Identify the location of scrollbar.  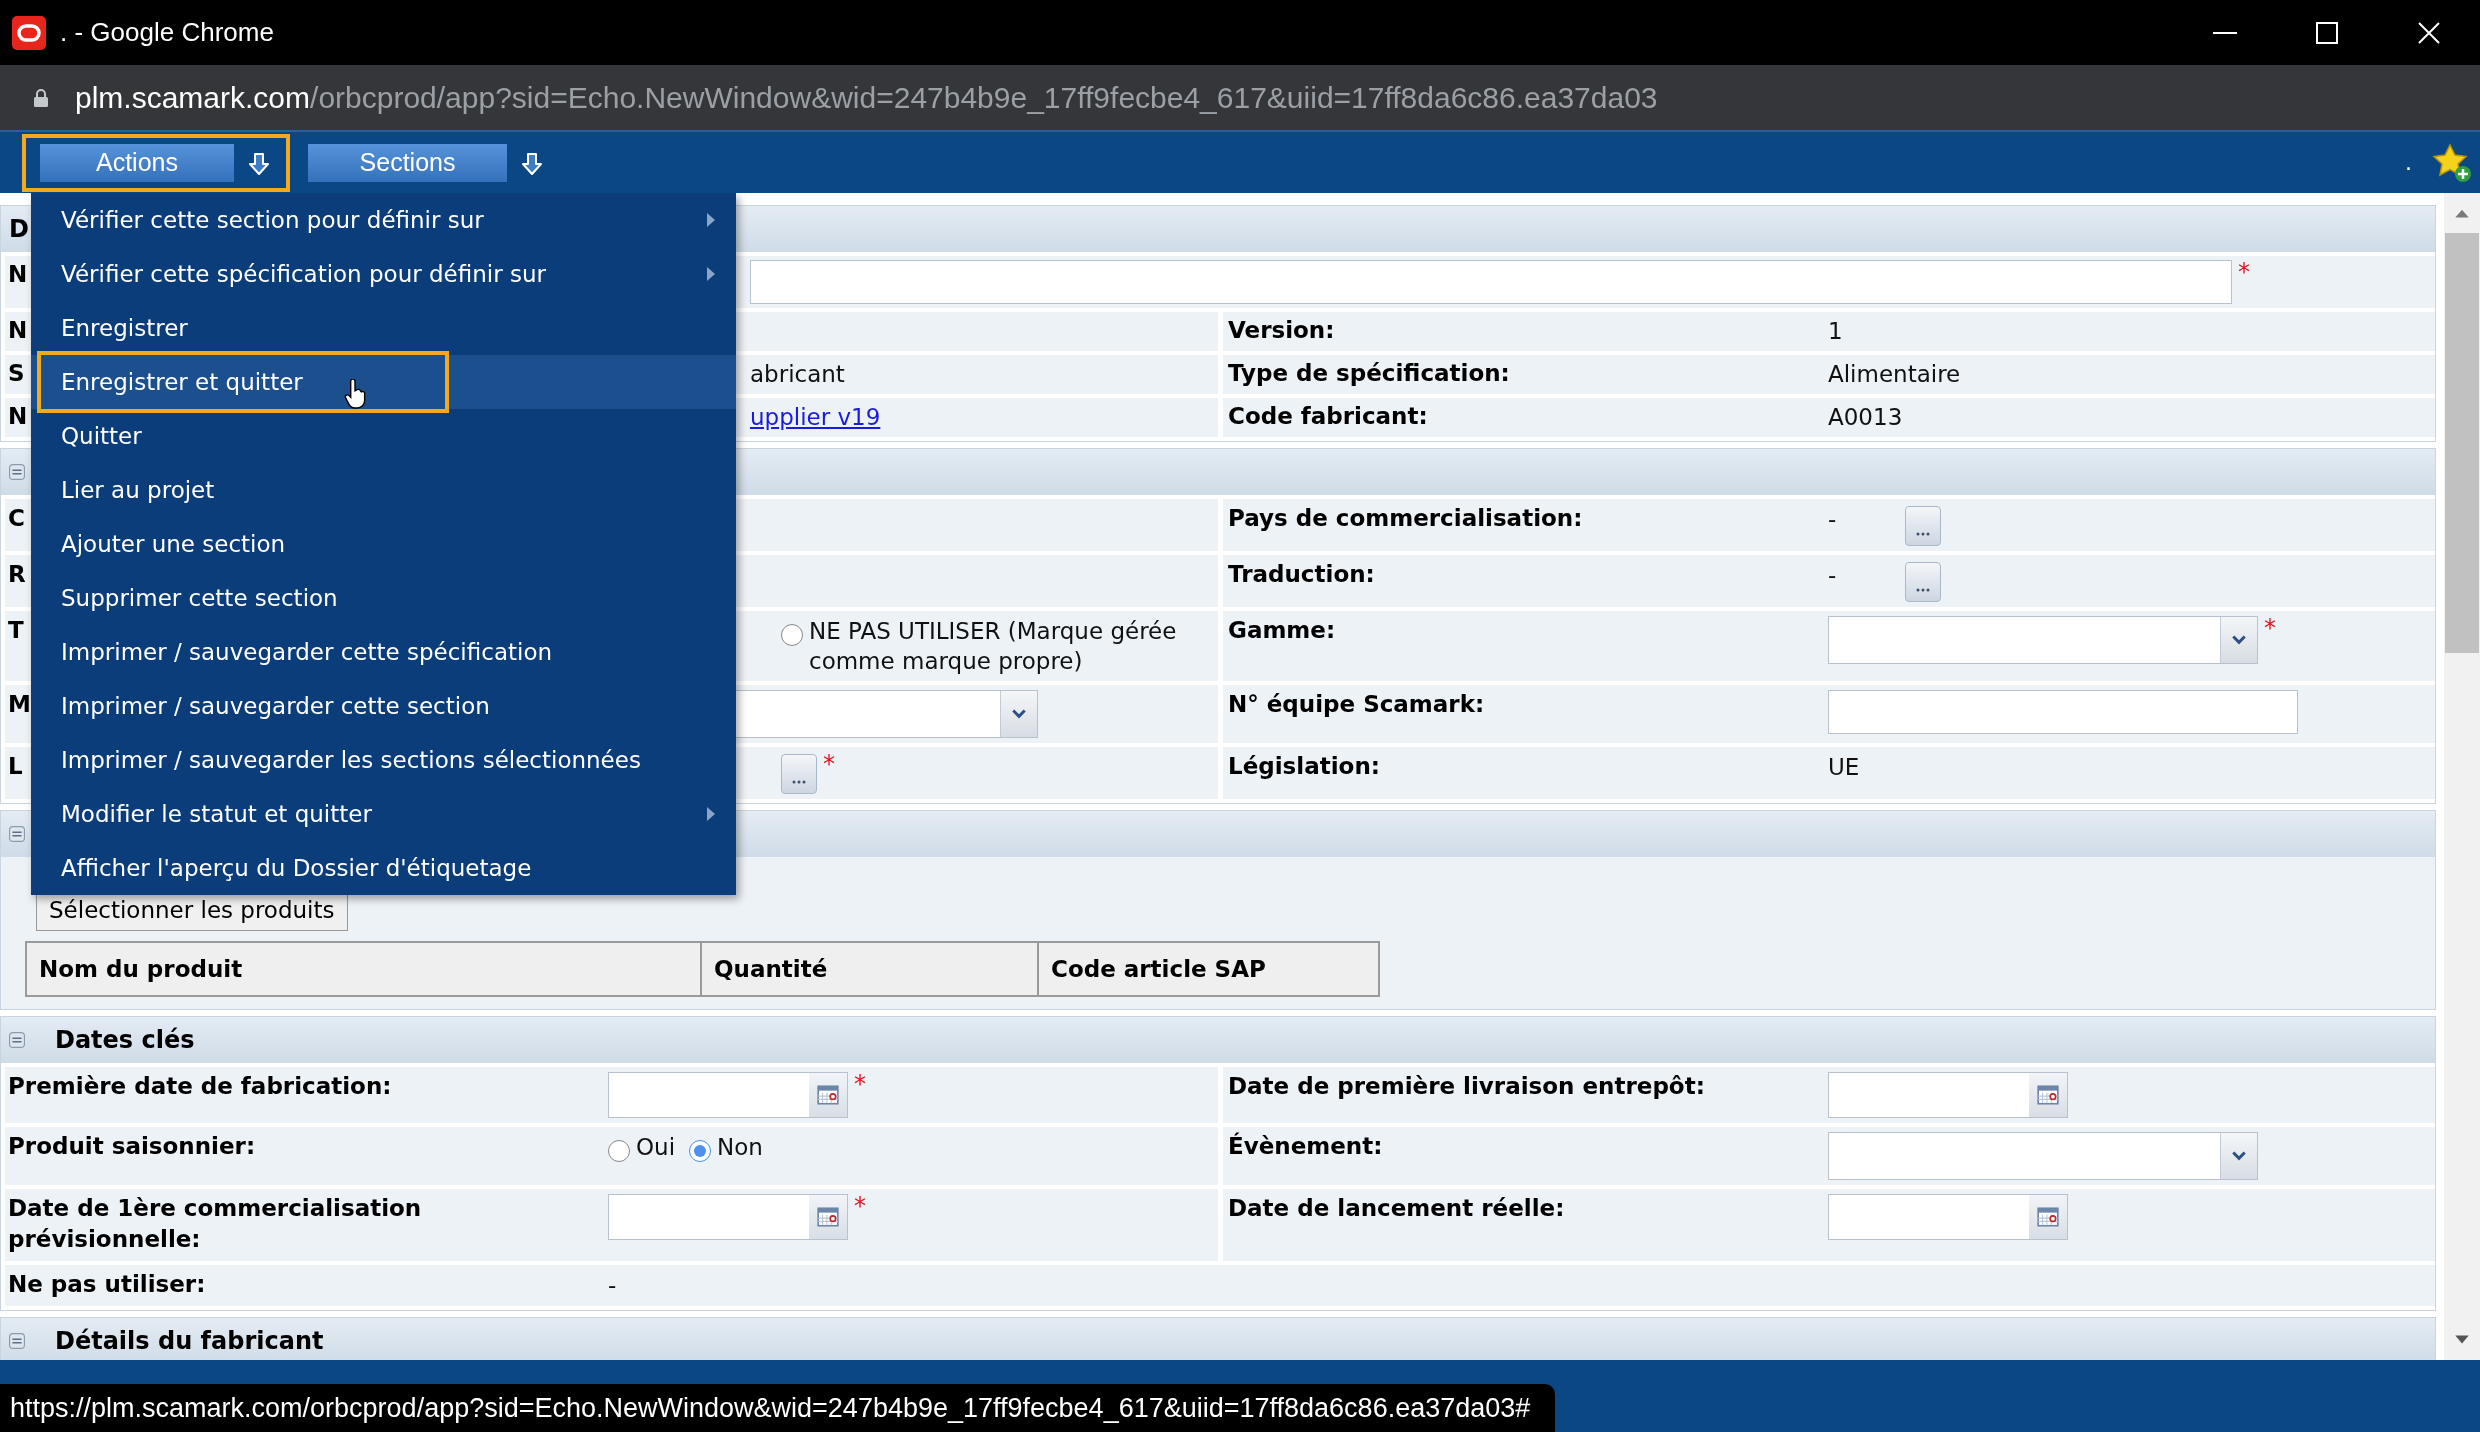
(2462, 776).